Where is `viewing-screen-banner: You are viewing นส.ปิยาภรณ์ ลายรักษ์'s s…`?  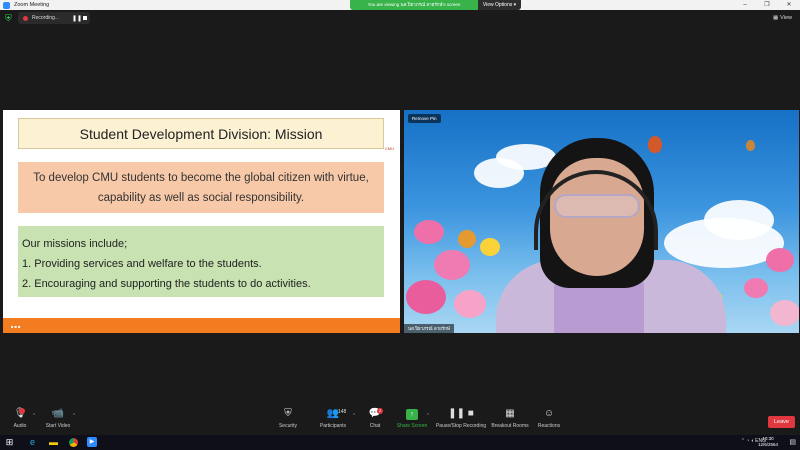 viewing-screen-banner: You are viewing นส.ปิยาภรณ์ ลายรักษ์'s s… is located at coordinates (414, 5).